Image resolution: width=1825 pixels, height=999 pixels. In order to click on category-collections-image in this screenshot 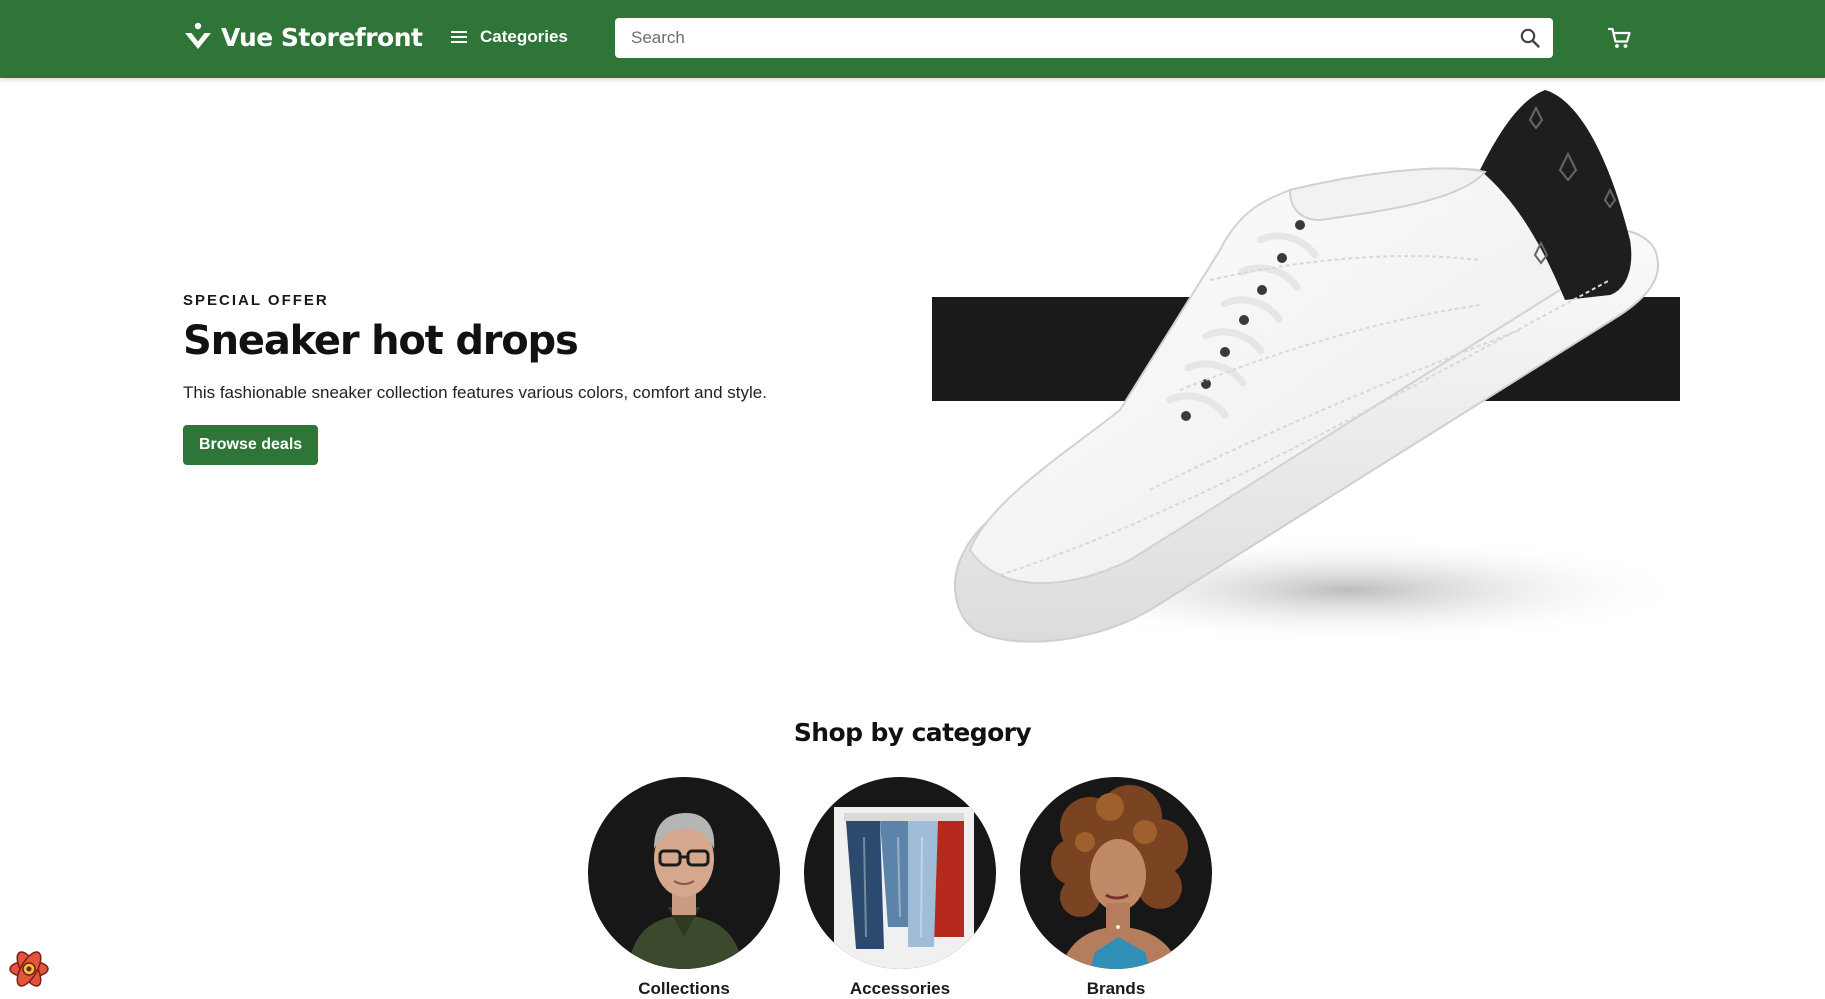, I will do `click(684, 873)`.